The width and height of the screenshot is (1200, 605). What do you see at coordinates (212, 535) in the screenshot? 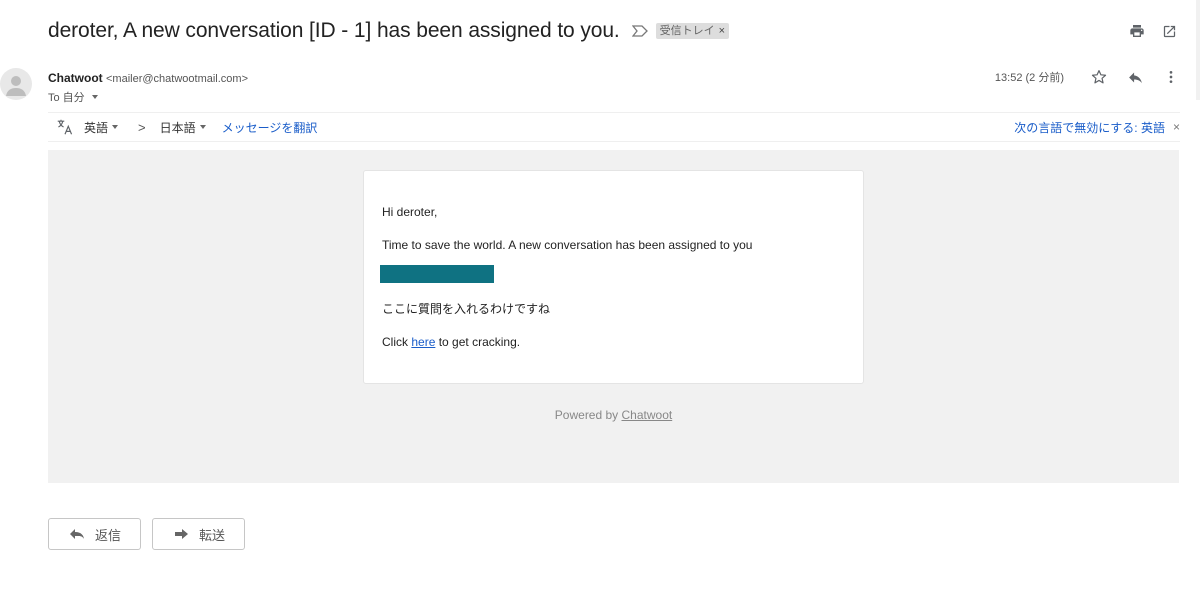
I see `forward-button-label: 転送` at bounding box center [212, 535].